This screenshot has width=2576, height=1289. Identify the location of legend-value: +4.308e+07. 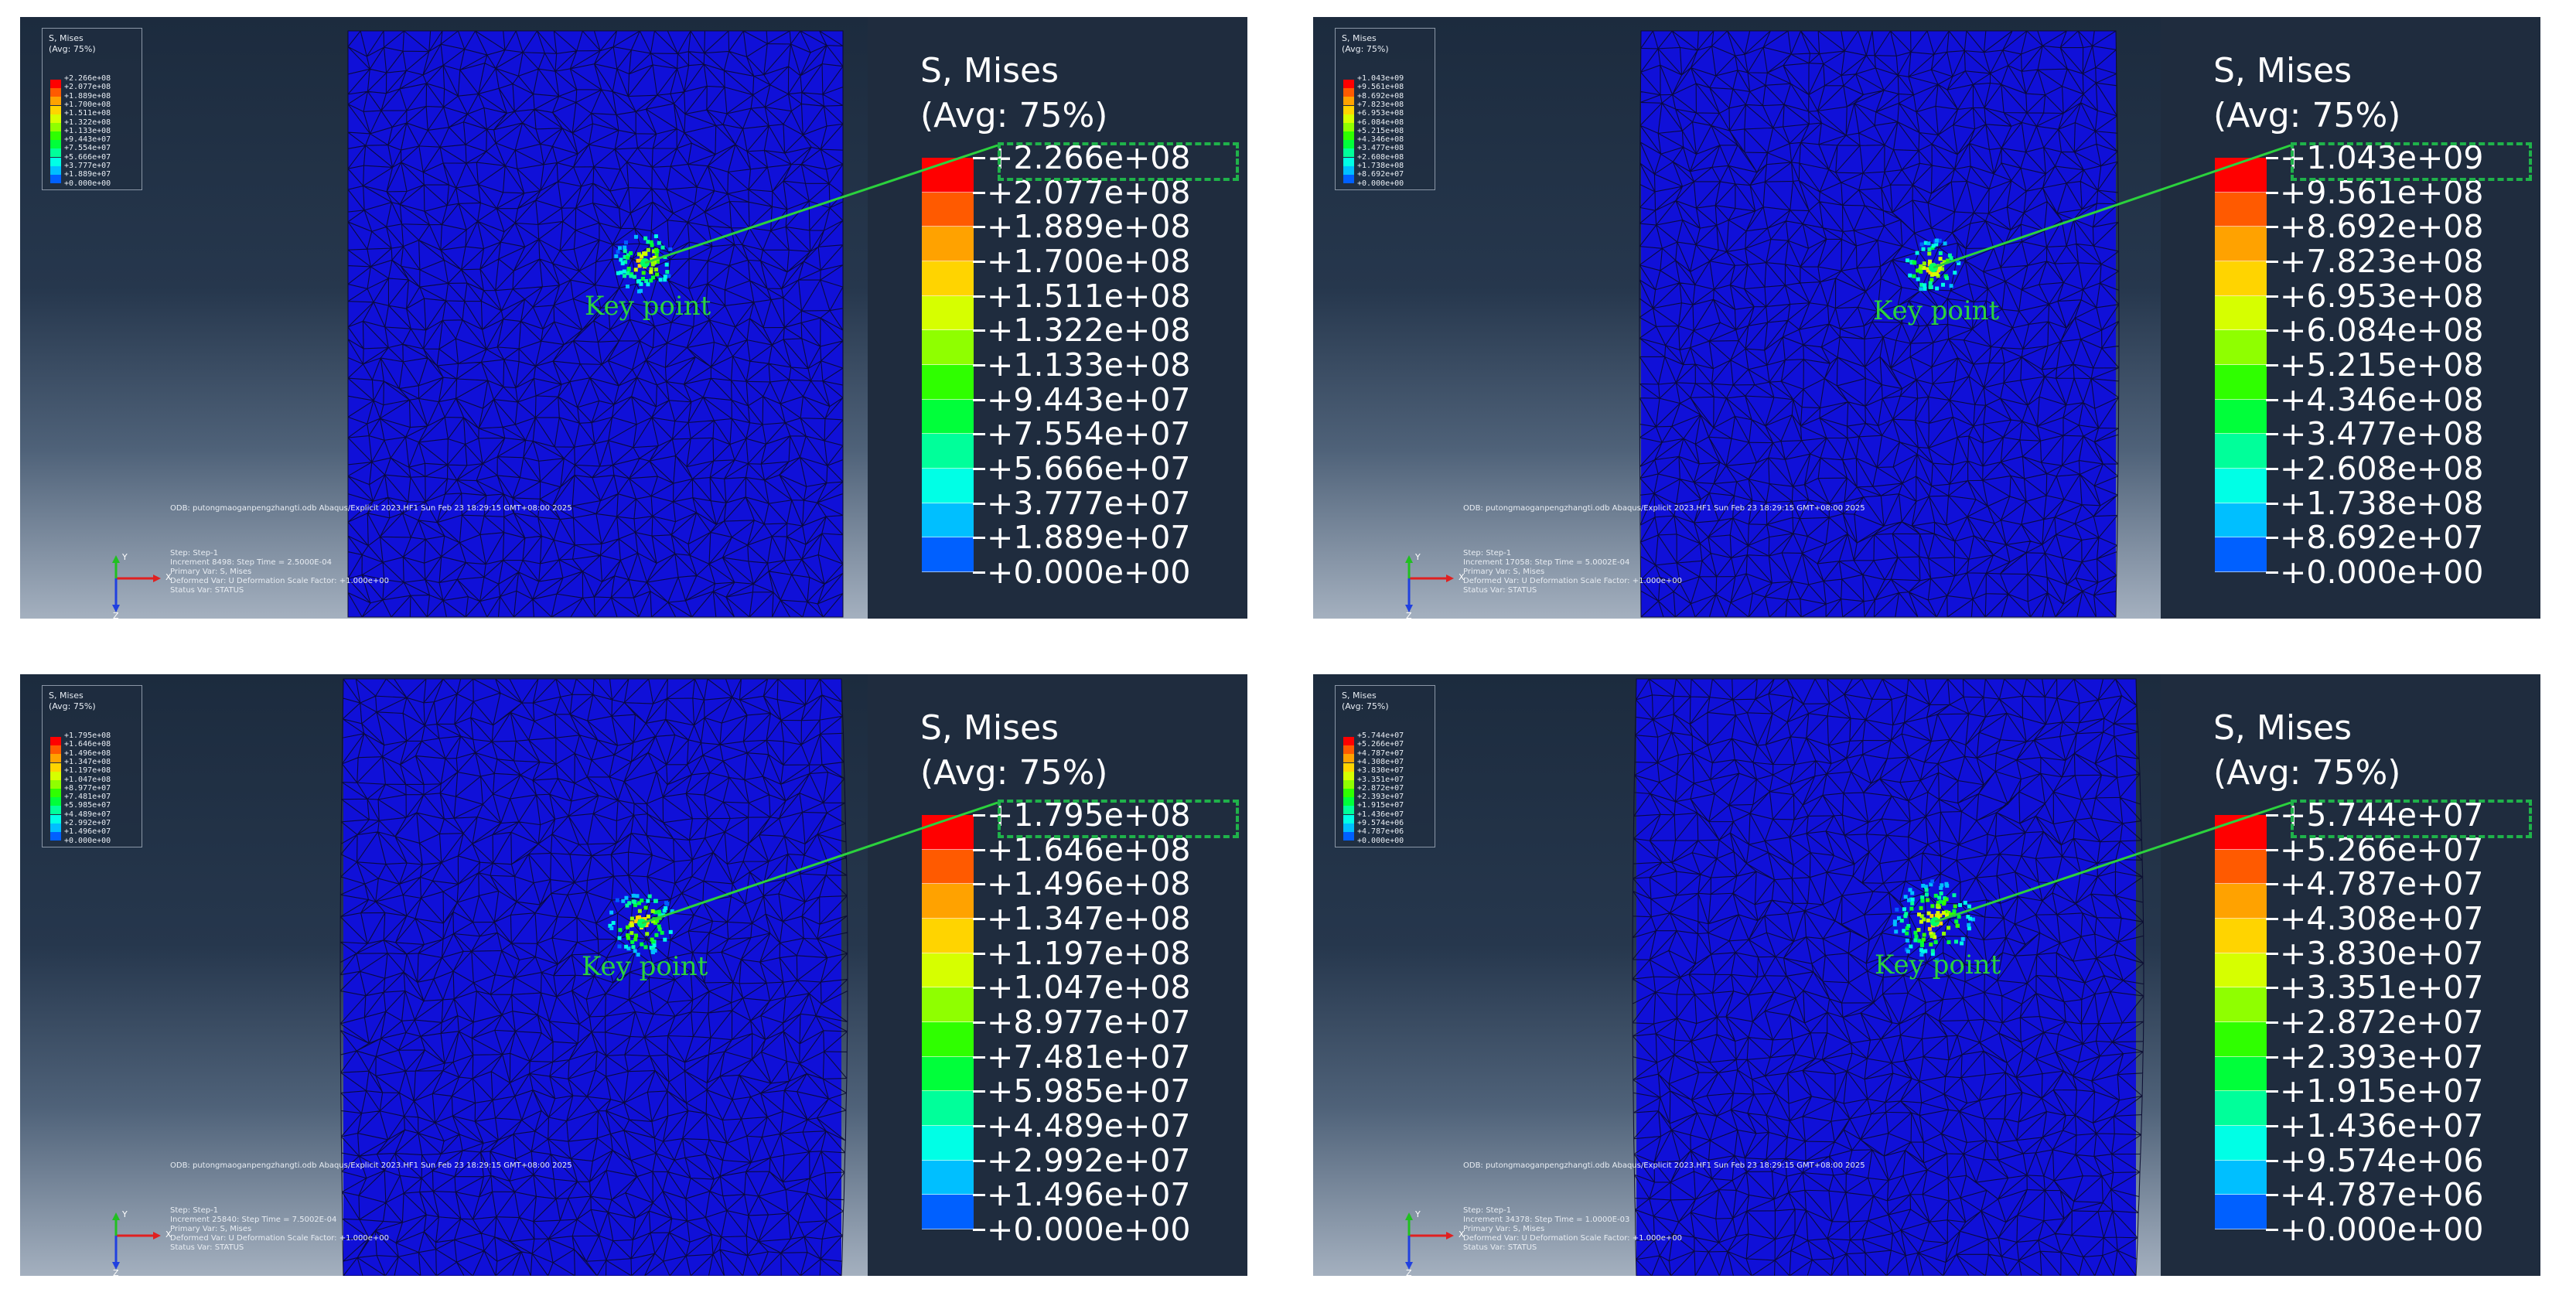
(2382, 918).